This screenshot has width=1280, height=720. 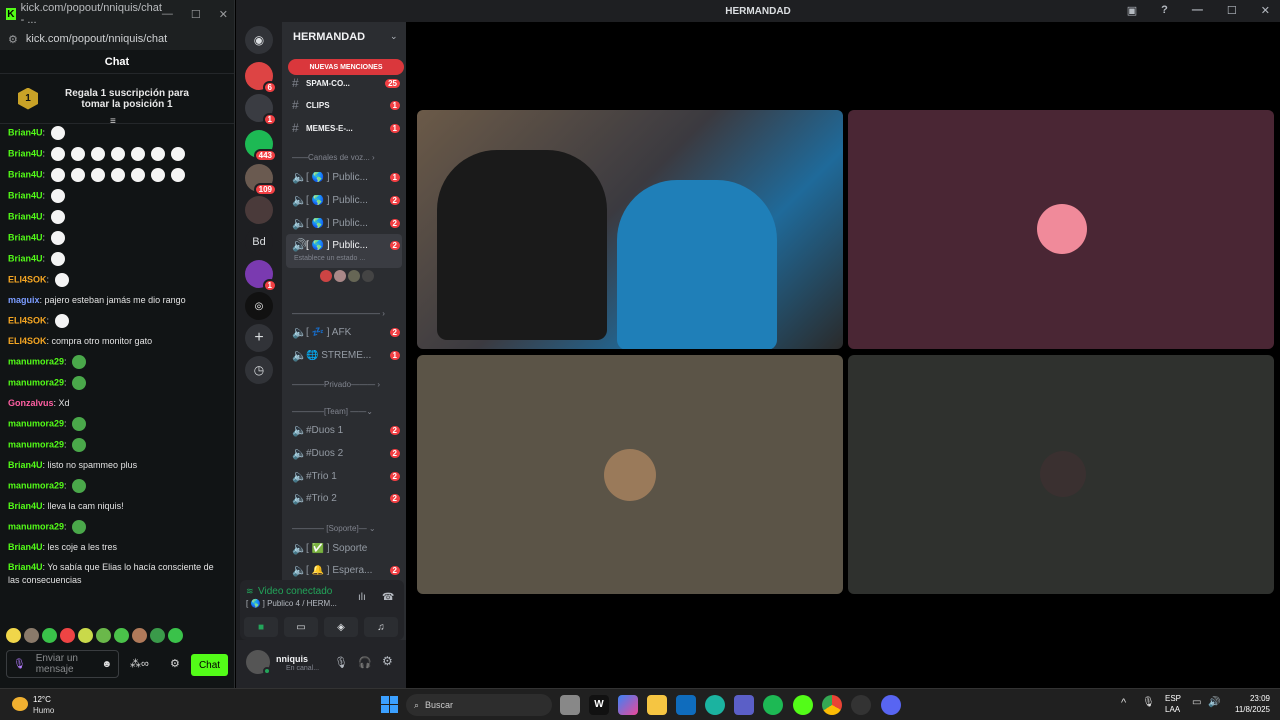 What do you see at coordinates (261, 78) in the screenshot?
I see `server-icon: 6` at bounding box center [261, 78].